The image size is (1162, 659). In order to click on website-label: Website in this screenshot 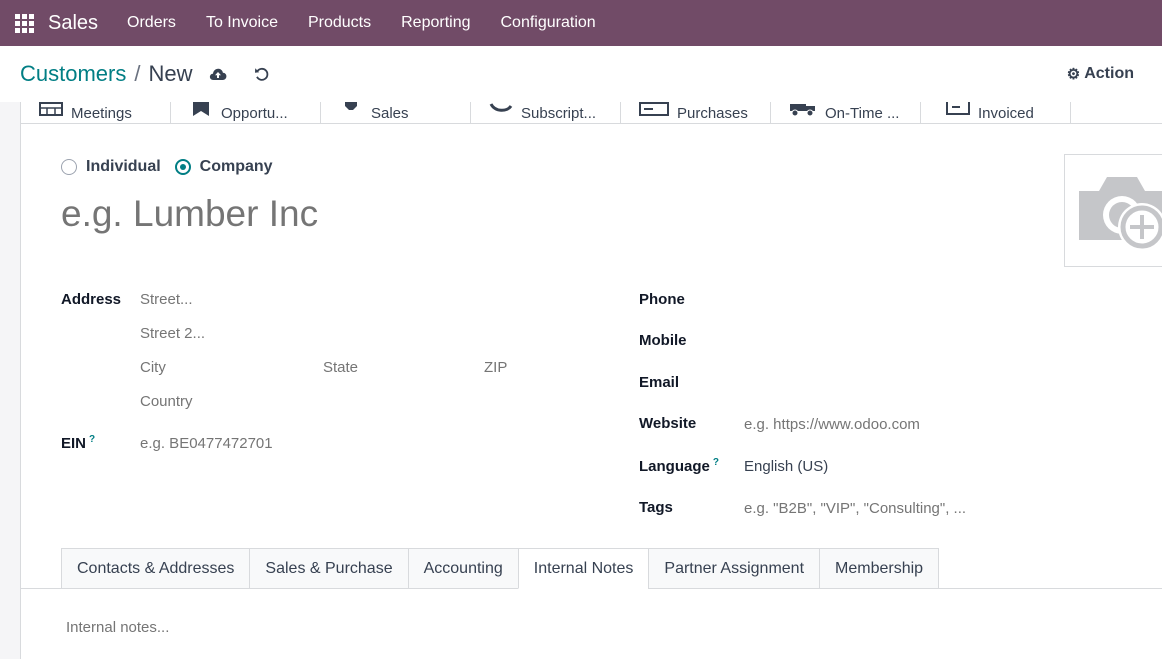, I will do `click(668, 423)`.